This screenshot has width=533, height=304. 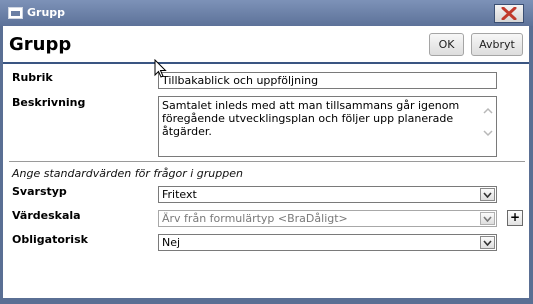 What do you see at coordinates (497, 44) in the screenshot?
I see `cancel-button: Avbryt` at bounding box center [497, 44].